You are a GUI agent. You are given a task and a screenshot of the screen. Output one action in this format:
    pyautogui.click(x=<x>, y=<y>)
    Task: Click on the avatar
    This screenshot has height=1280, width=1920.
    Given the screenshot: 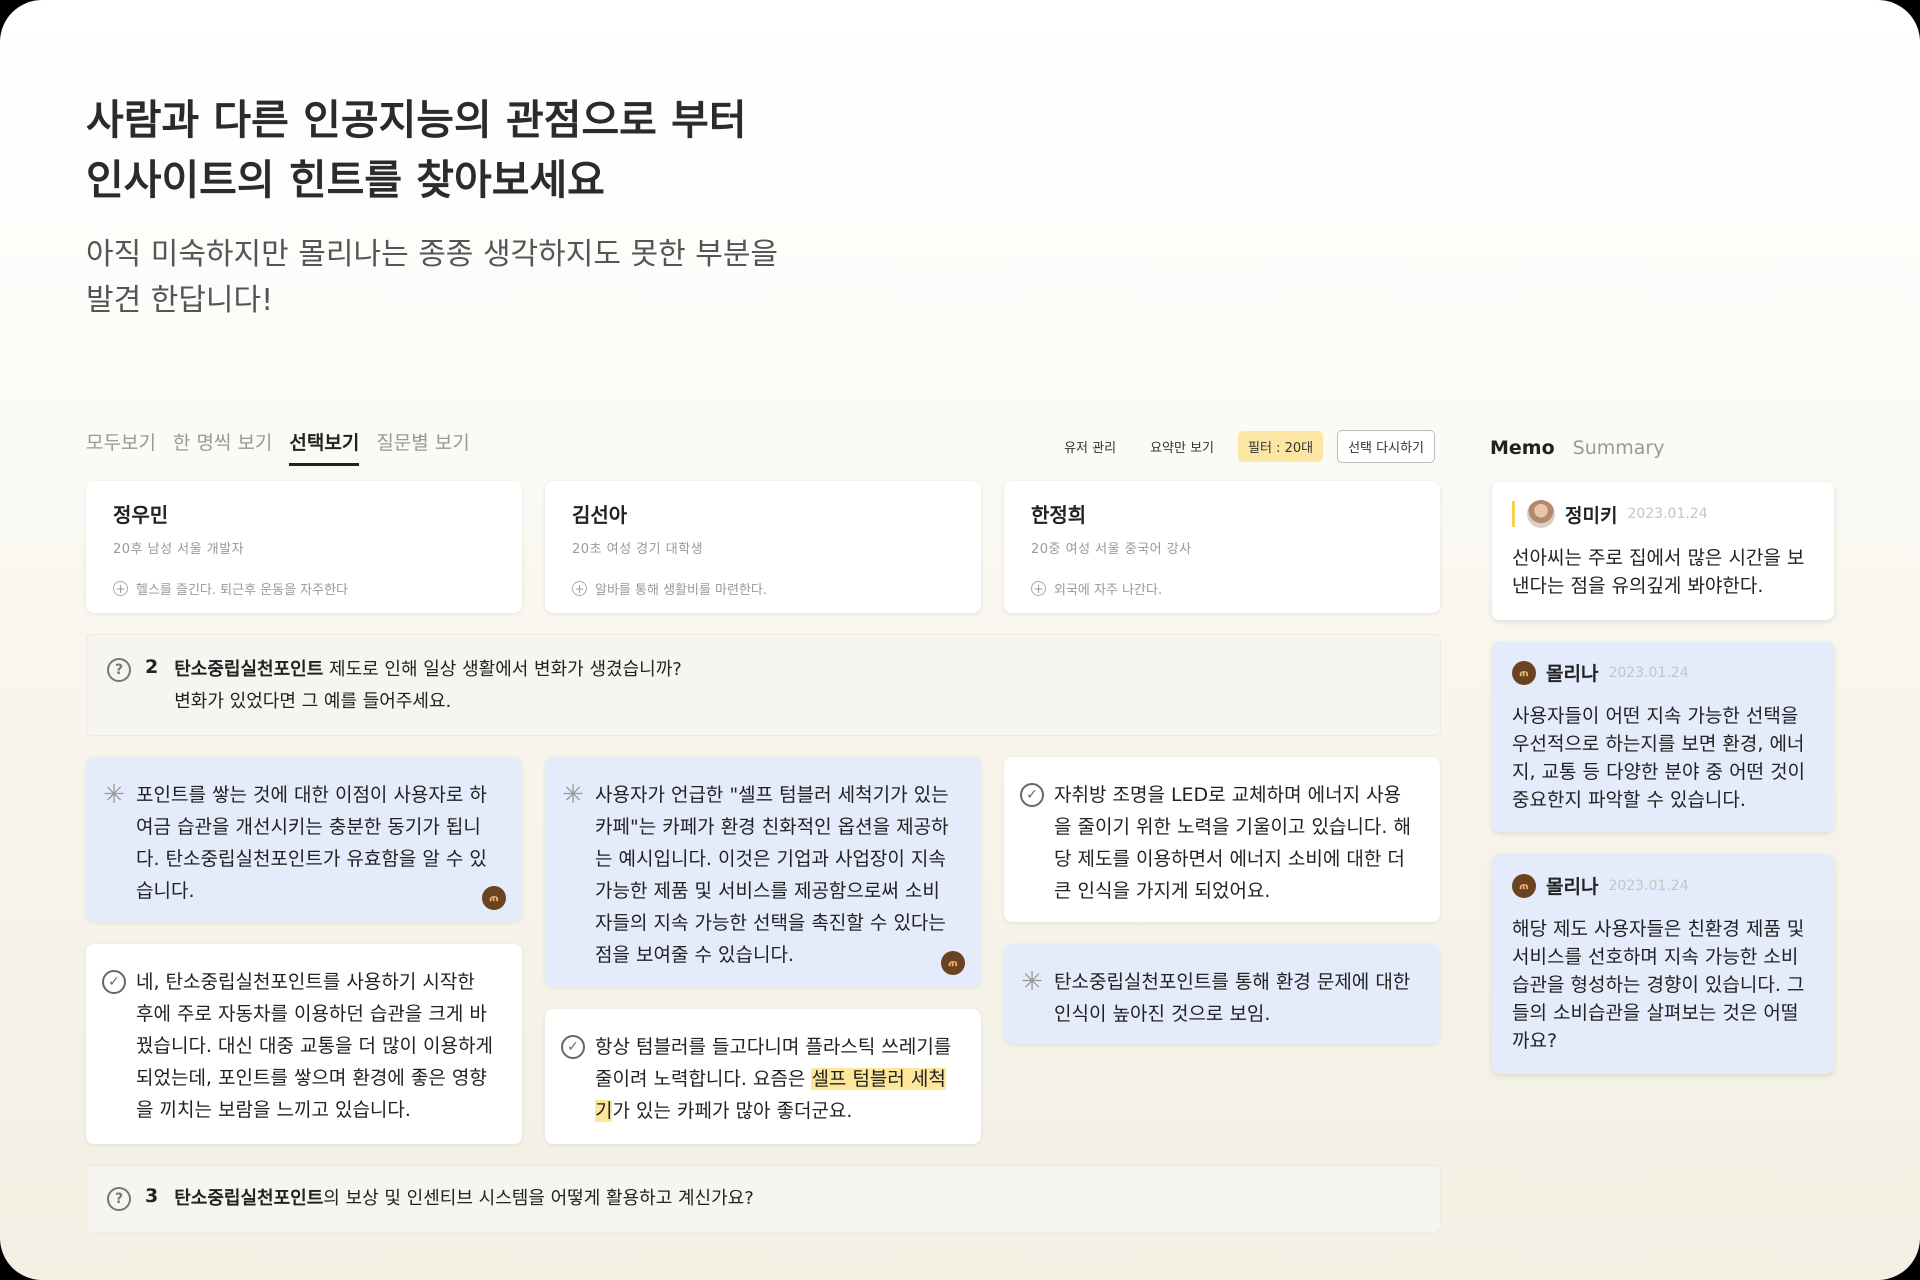 What is the action you would take?
    pyautogui.click(x=1541, y=514)
    